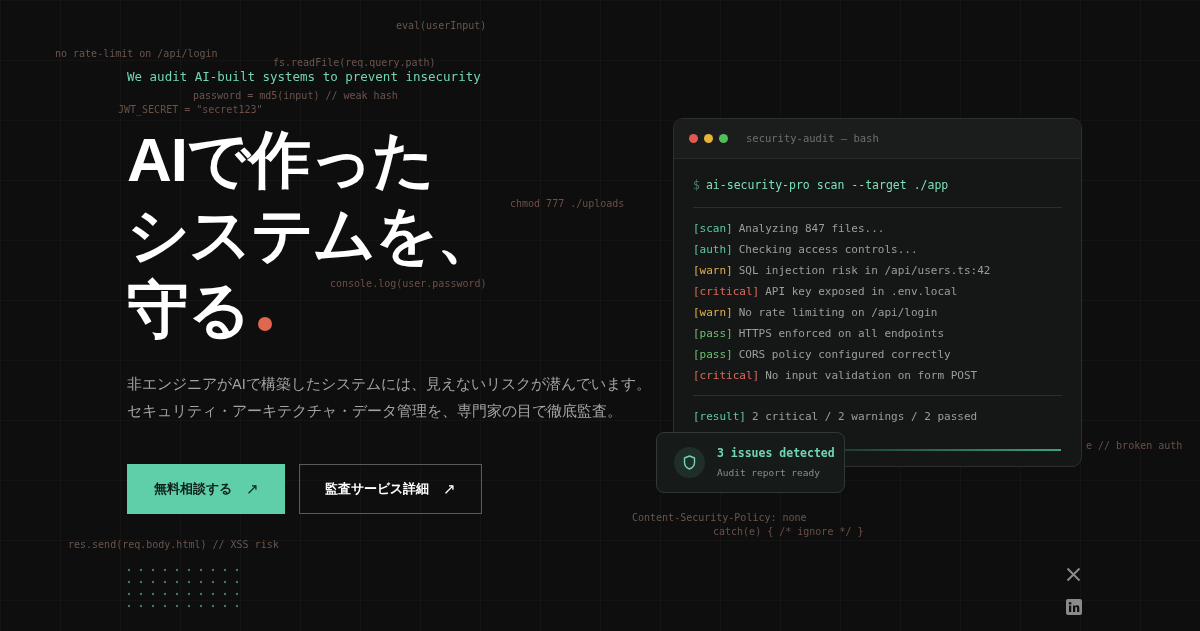 This screenshot has width=1200, height=631. What do you see at coordinates (206, 489) in the screenshot?
I see `consult-button: 無料相談する ↗` at bounding box center [206, 489].